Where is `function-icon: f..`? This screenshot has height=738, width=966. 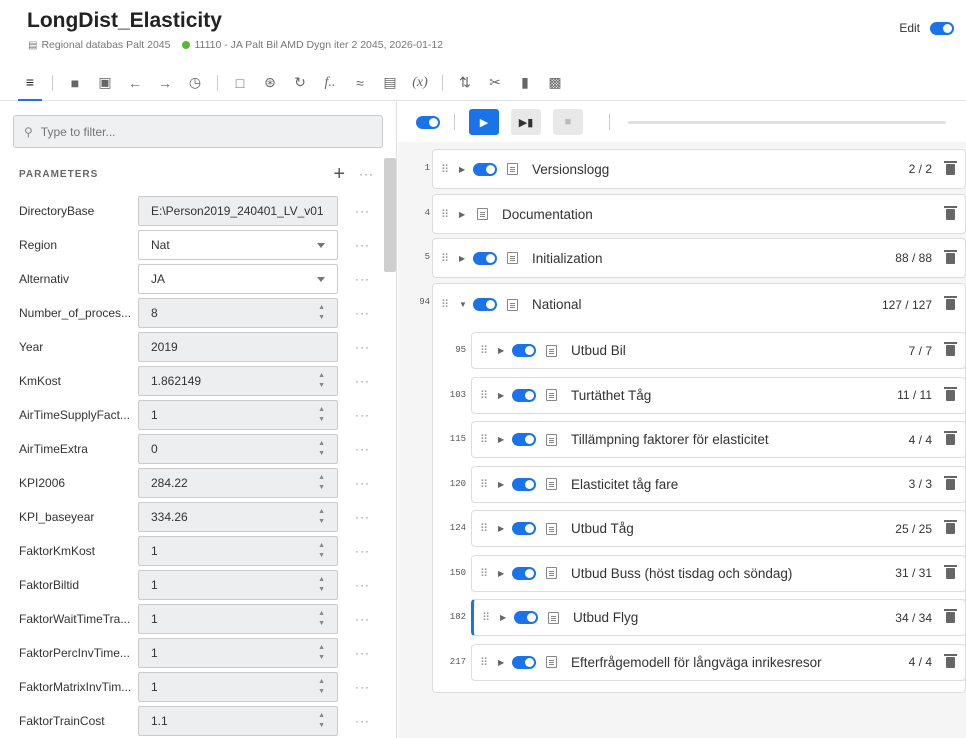 function-icon: f.. is located at coordinates (330, 83).